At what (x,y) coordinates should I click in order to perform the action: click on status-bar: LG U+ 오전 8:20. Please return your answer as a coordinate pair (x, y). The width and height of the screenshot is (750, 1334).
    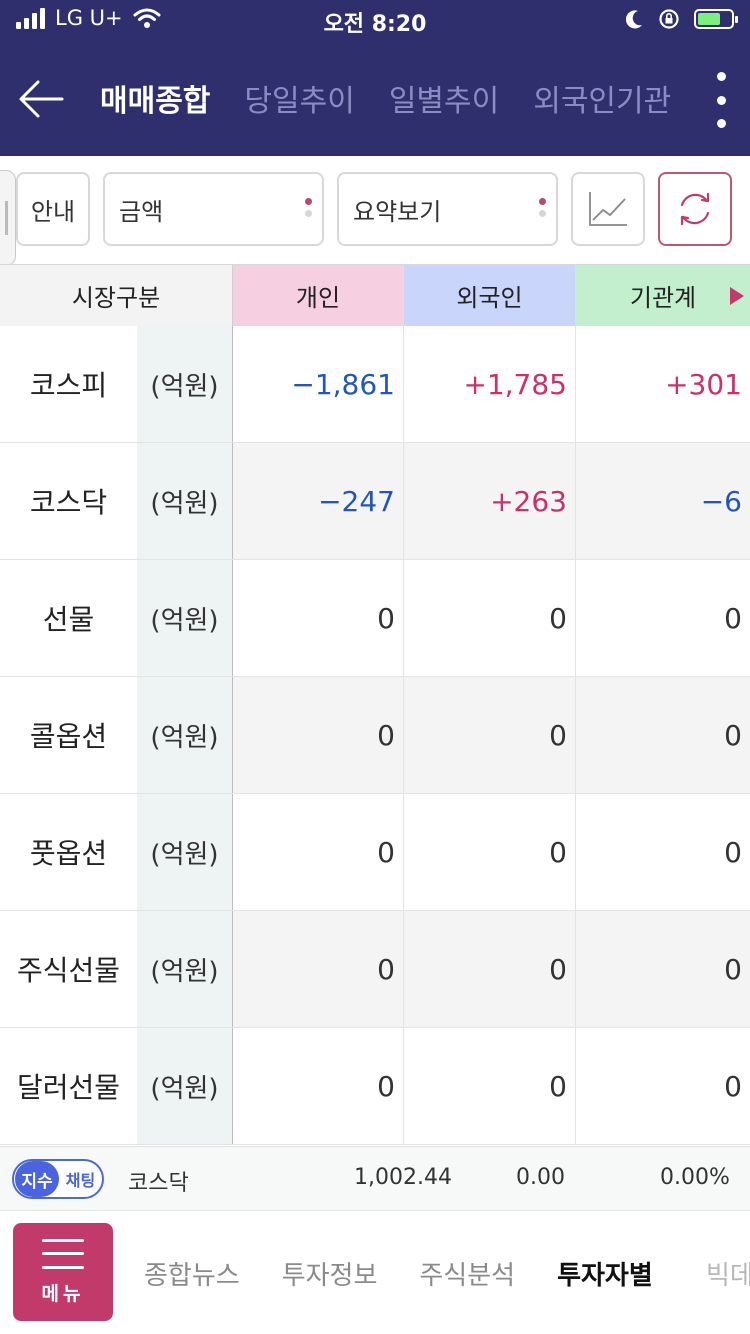
    Looking at the image, I should click on (375, 21).